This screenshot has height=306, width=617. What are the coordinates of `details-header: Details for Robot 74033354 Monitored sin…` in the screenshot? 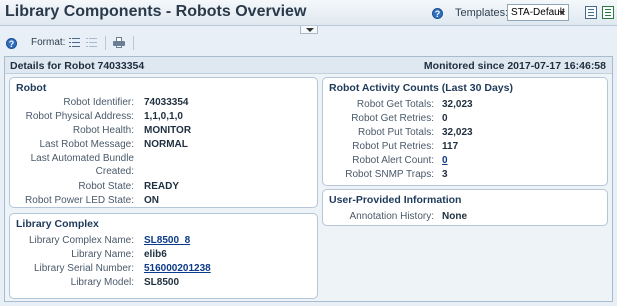 It's located at (308, 65).